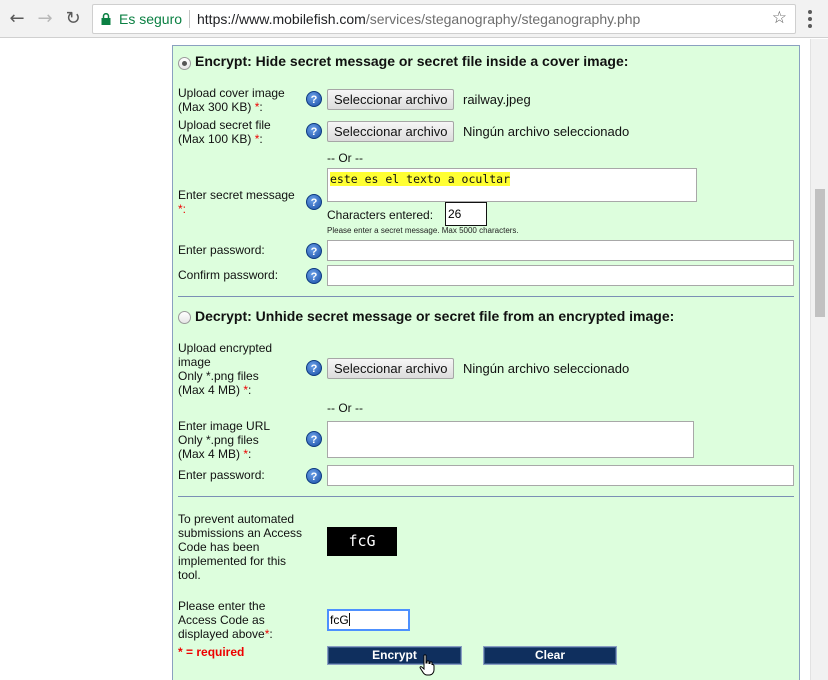 This screenshot has width=828, height=680. I want to click on secret-message-label: Enter secret message *:, so click(236, 202).